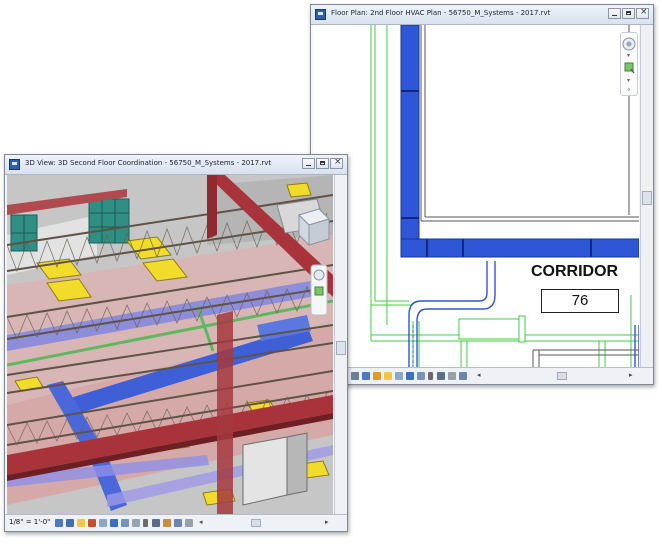 This screenshot has height=547, width=662. Describe the element at coordinates (189, 523) in the screenshot. I see `highlight-icon` at that location.